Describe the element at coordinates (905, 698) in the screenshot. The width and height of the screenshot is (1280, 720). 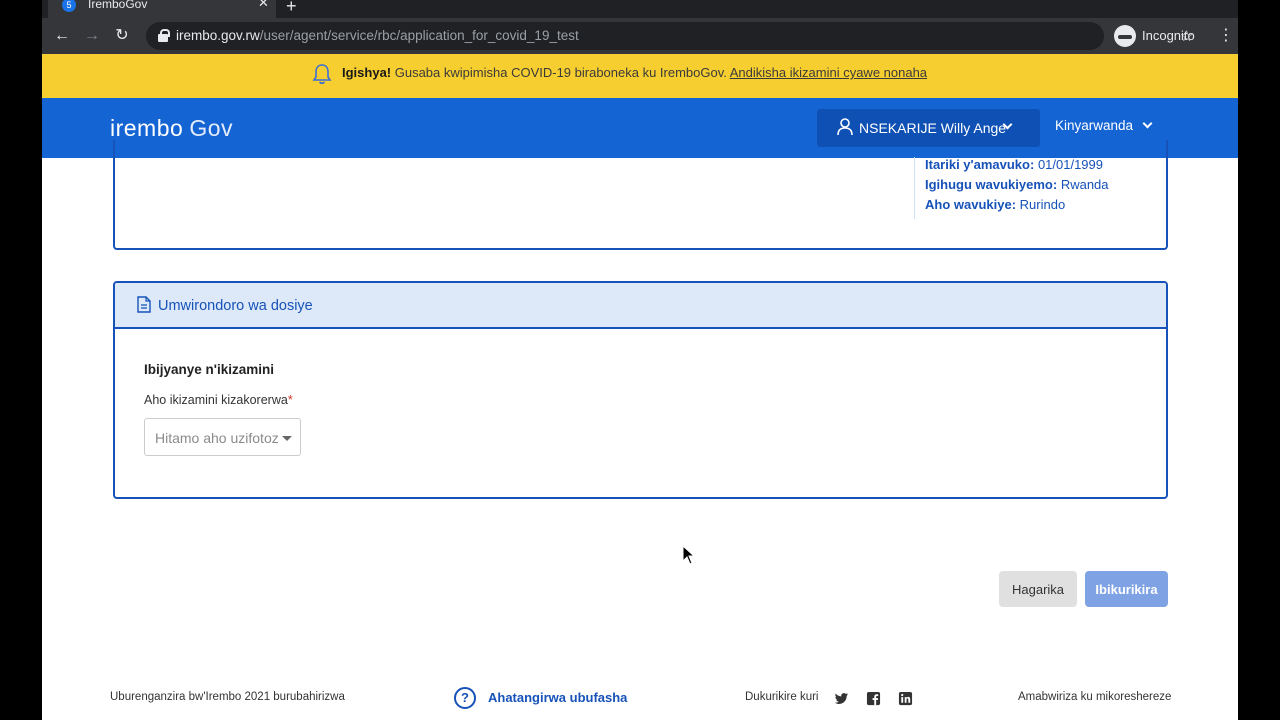
I see `linkedin-icon` at that location.